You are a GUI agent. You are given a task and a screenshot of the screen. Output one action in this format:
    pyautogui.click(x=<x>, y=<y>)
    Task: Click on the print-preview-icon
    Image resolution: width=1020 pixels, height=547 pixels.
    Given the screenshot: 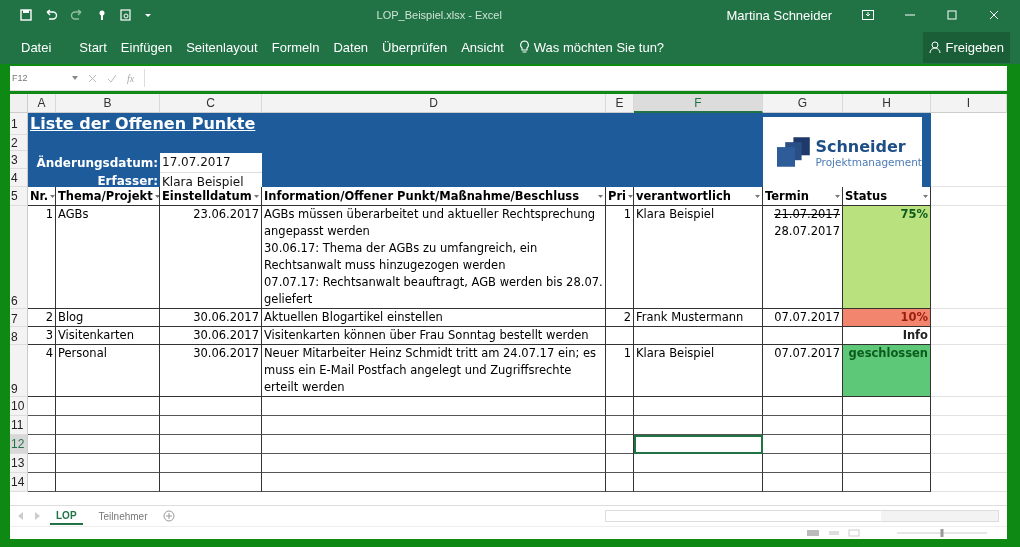 What is the action you would take?
    pyautogui.click(x=126, y=15)
    